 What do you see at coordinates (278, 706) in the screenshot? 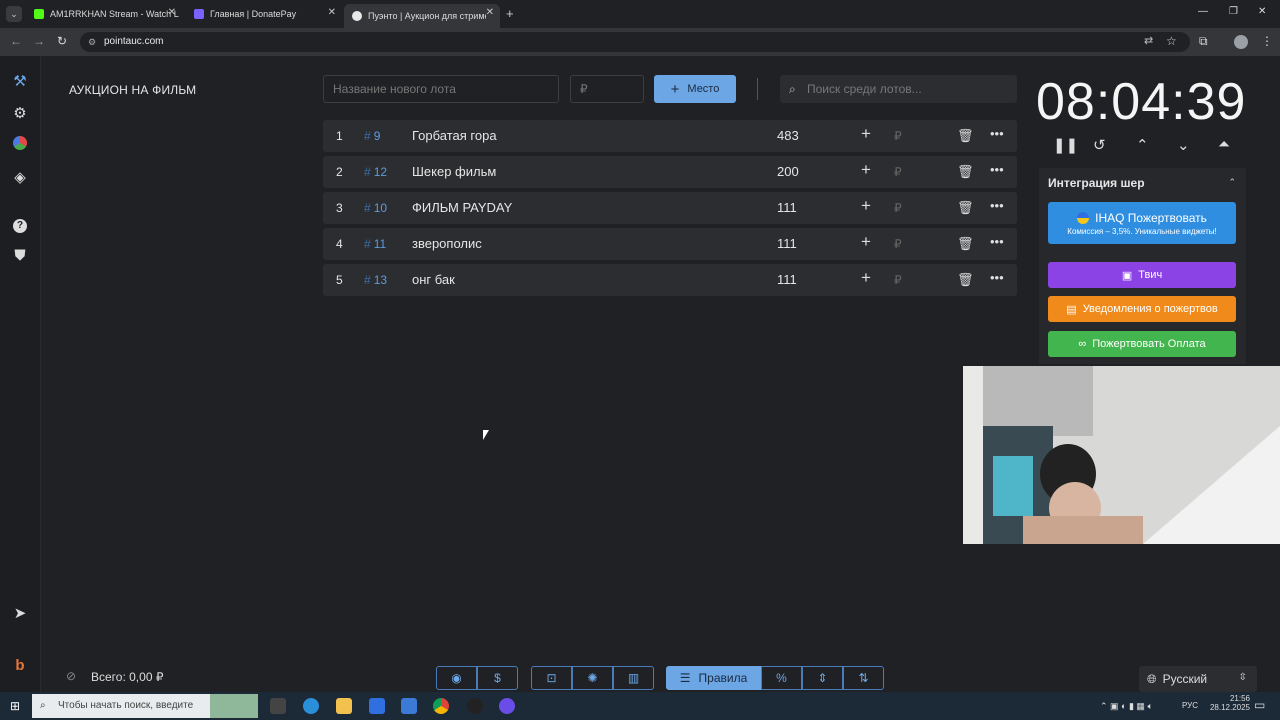
I see `task-view-icon` at bounding box center [278, 706].